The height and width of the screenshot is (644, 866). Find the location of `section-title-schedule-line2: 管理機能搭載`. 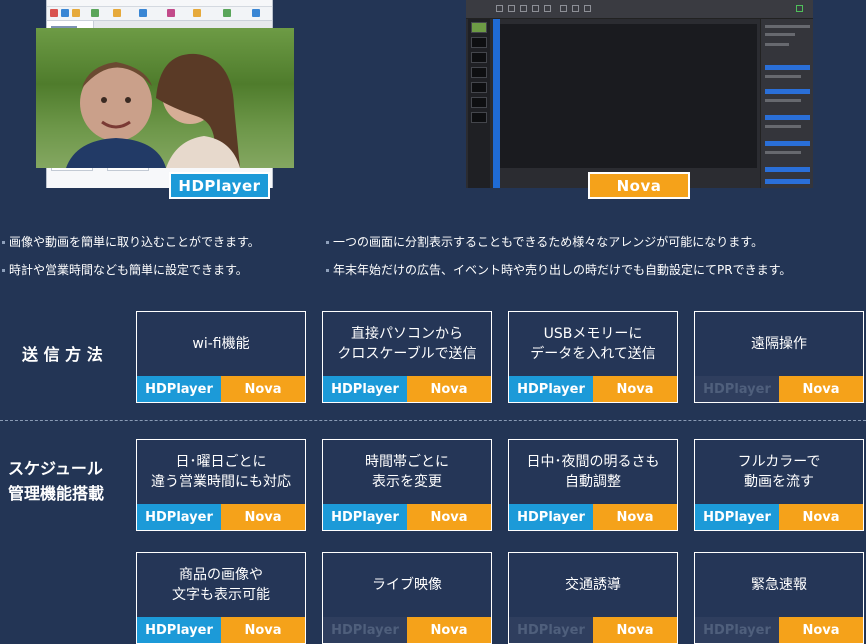

section-title-schedule-line2: 管理機能搭載 is located at coordinates (56, 493).